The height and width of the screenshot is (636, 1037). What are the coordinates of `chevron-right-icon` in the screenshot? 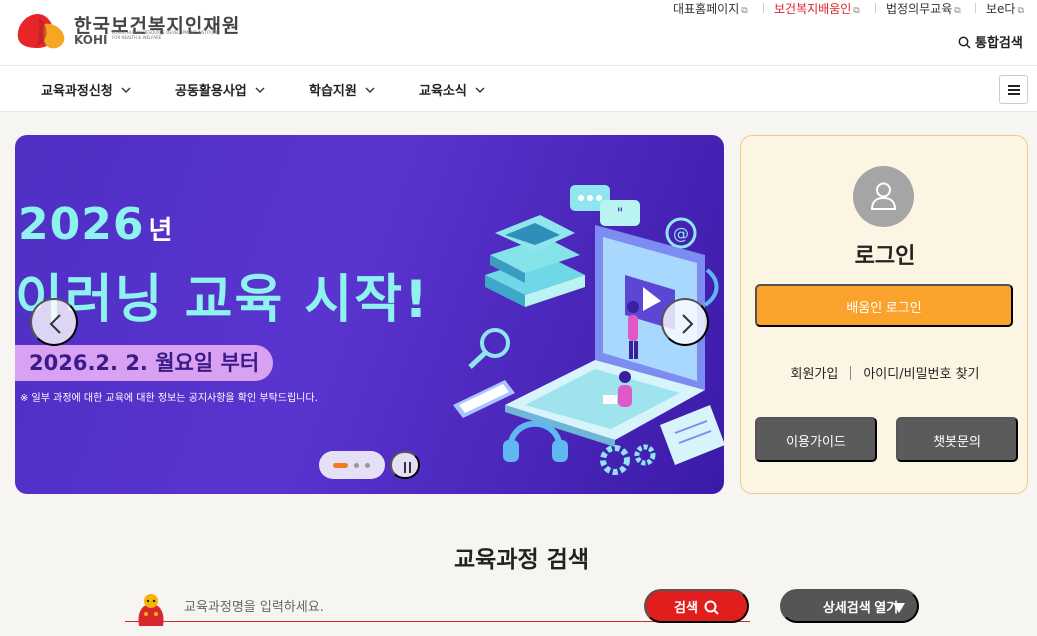 It's located at (688, 324).